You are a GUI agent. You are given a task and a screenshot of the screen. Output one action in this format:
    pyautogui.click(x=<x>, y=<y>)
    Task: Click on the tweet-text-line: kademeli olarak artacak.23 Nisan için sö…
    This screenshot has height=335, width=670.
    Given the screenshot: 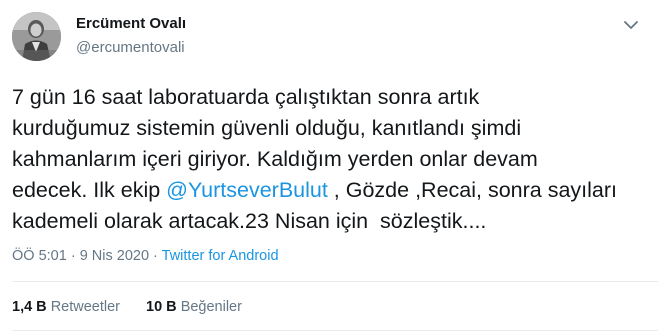 What is the action you would take?
    pyautogui.click(x=249, y=221)
    